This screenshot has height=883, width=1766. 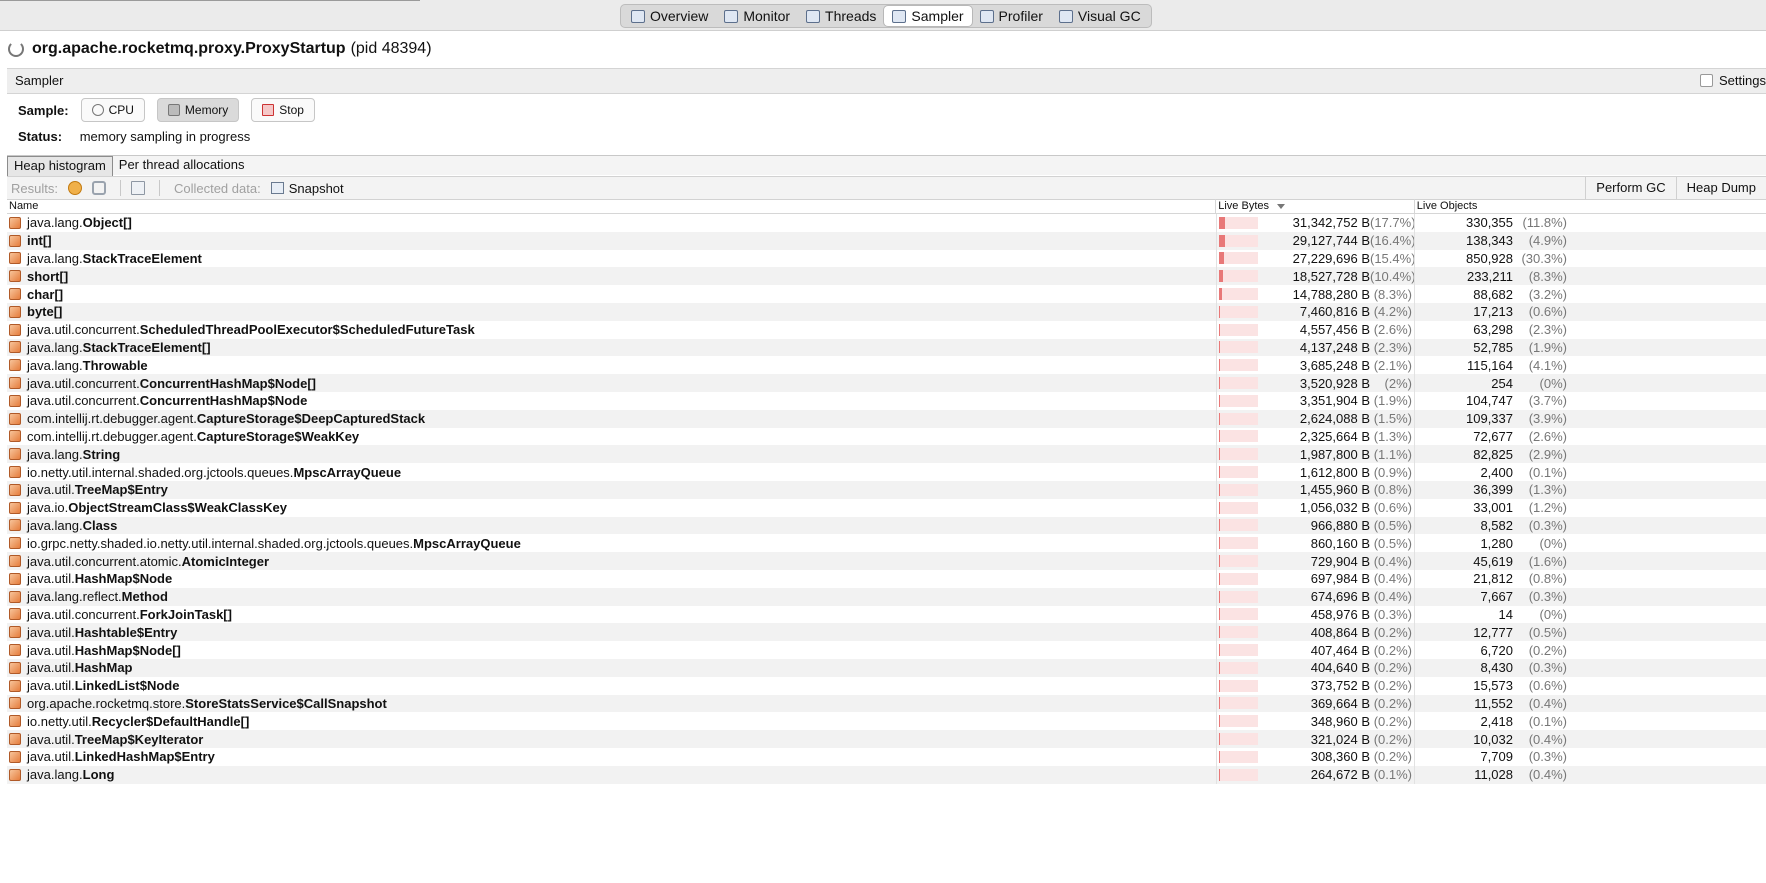 I want to click on live-bytes-percent: (0.2%), so click(x=1392, y=703).